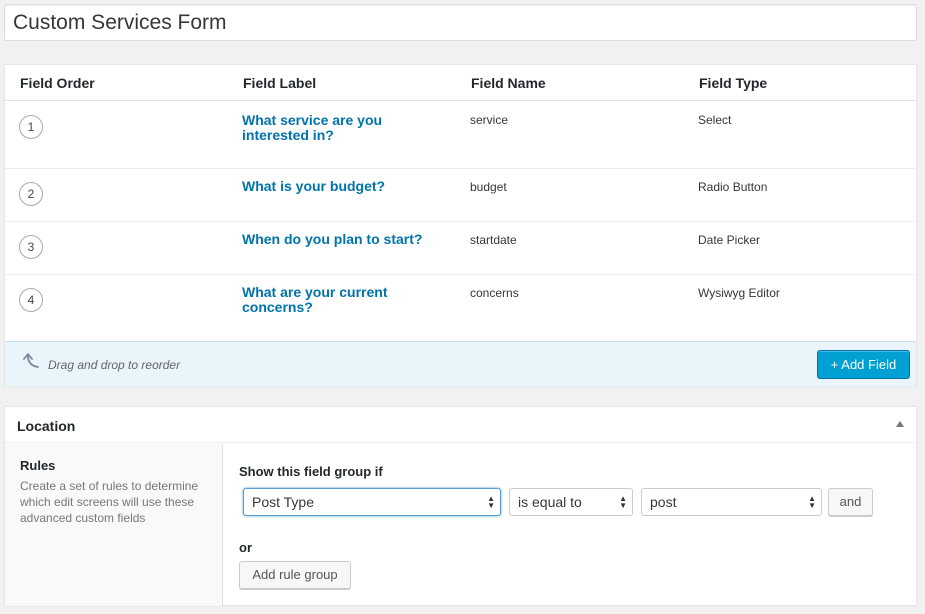 Image resolution: width=925 pixels, height=614 pixels. I want to click on rule-param-value: Post Type, so click(283, 502).